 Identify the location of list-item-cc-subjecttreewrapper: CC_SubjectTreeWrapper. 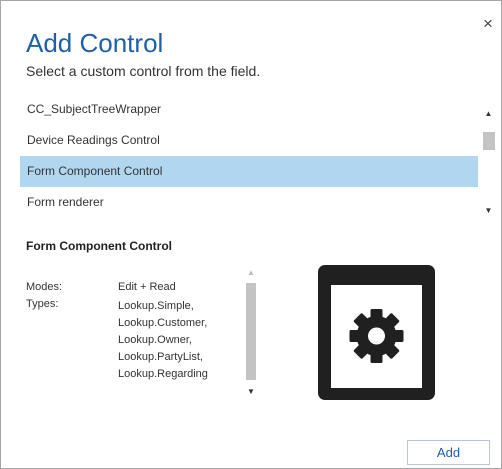
(249, 109).